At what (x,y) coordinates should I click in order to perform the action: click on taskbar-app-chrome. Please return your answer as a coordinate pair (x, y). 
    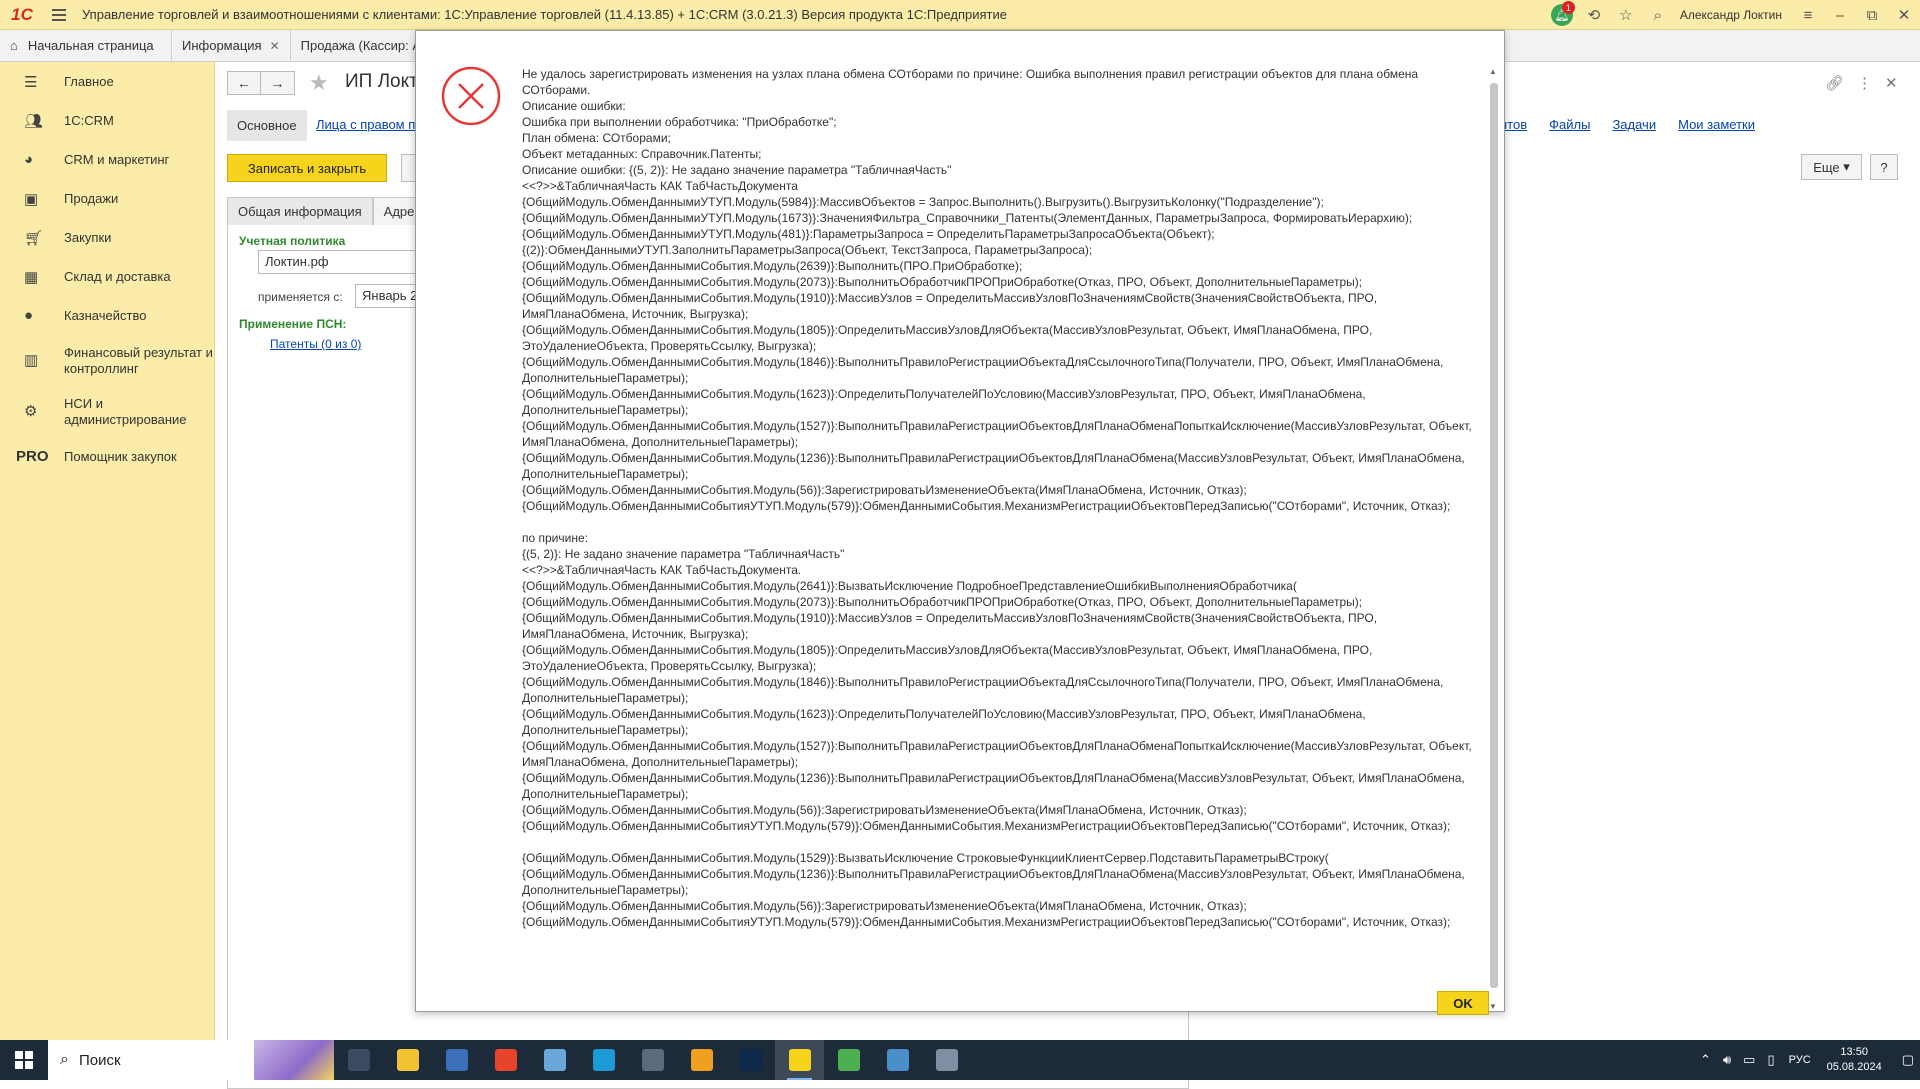
    Looking at the image, I should click on (848, 1060).